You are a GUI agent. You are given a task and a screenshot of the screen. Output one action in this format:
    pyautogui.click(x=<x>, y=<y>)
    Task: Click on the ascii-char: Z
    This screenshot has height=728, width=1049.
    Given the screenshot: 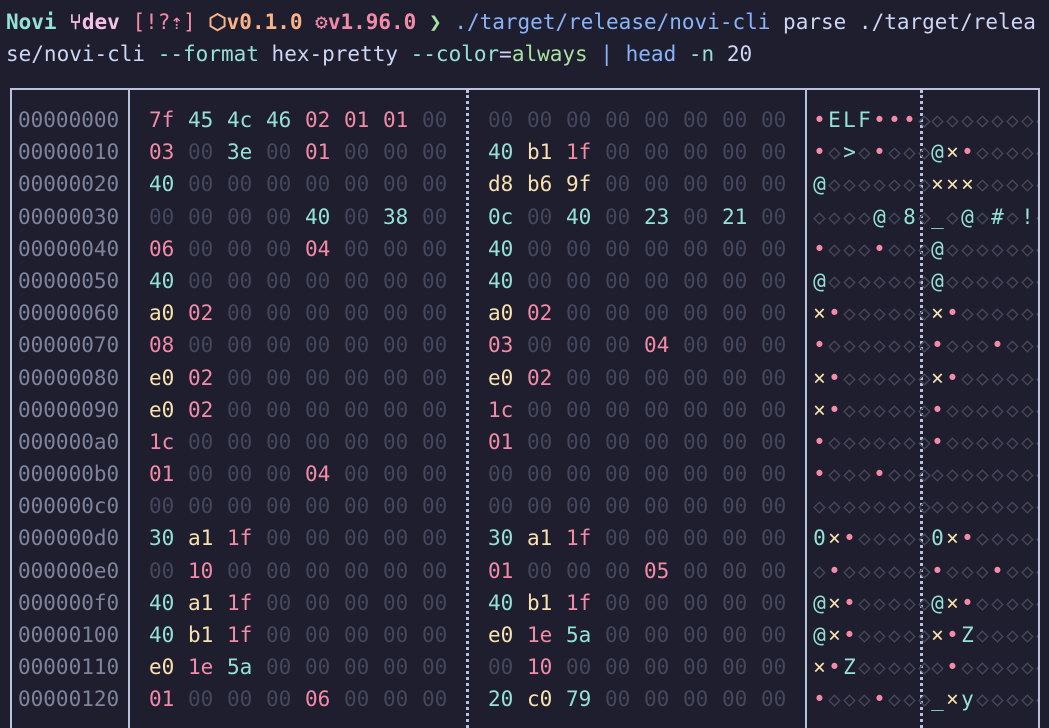 What is the action you would take?
    pyautogui.click(x=849, y=667)
    